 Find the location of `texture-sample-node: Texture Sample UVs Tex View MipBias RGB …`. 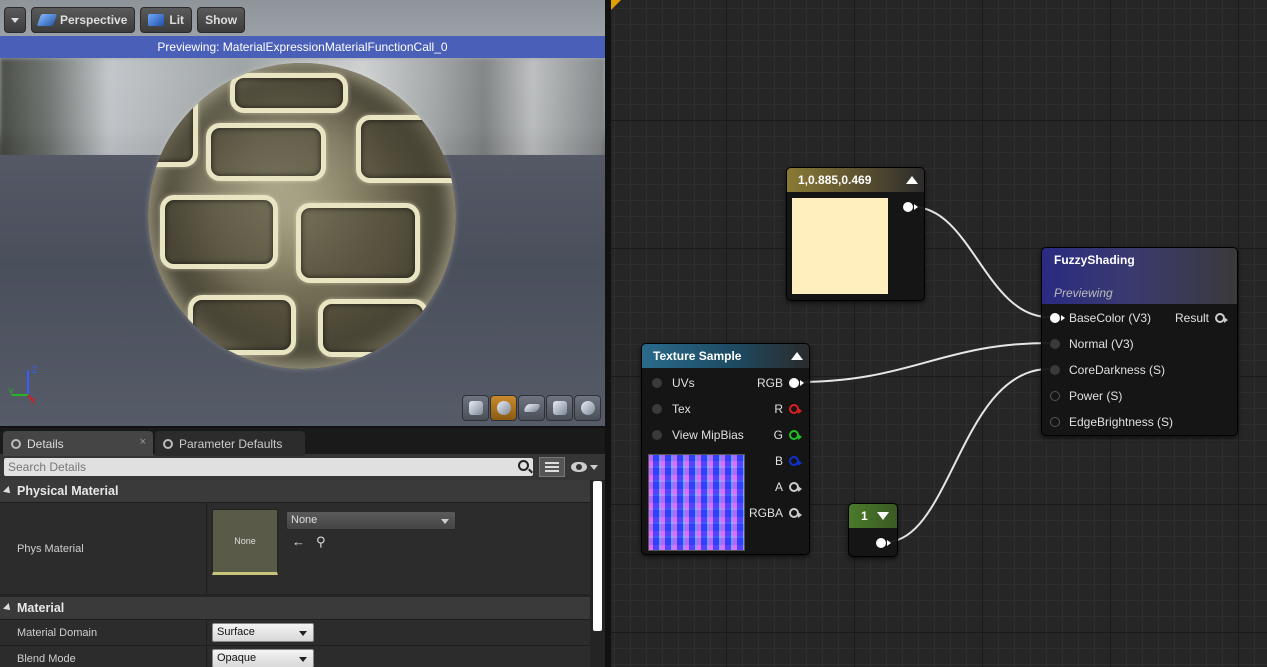

texture-sample-node: Texture Sample UVs Tex View MipBias RGB … is located at coordinates (725, 449).